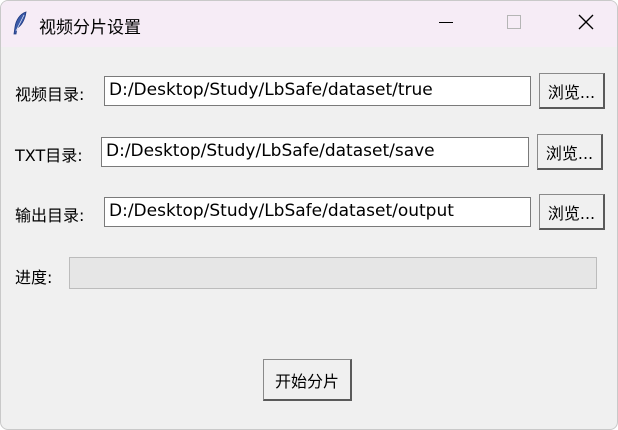 This screenshot has height=430, width=618. I want to click on output-dir-label: 输出目录:, so click(50, 215).